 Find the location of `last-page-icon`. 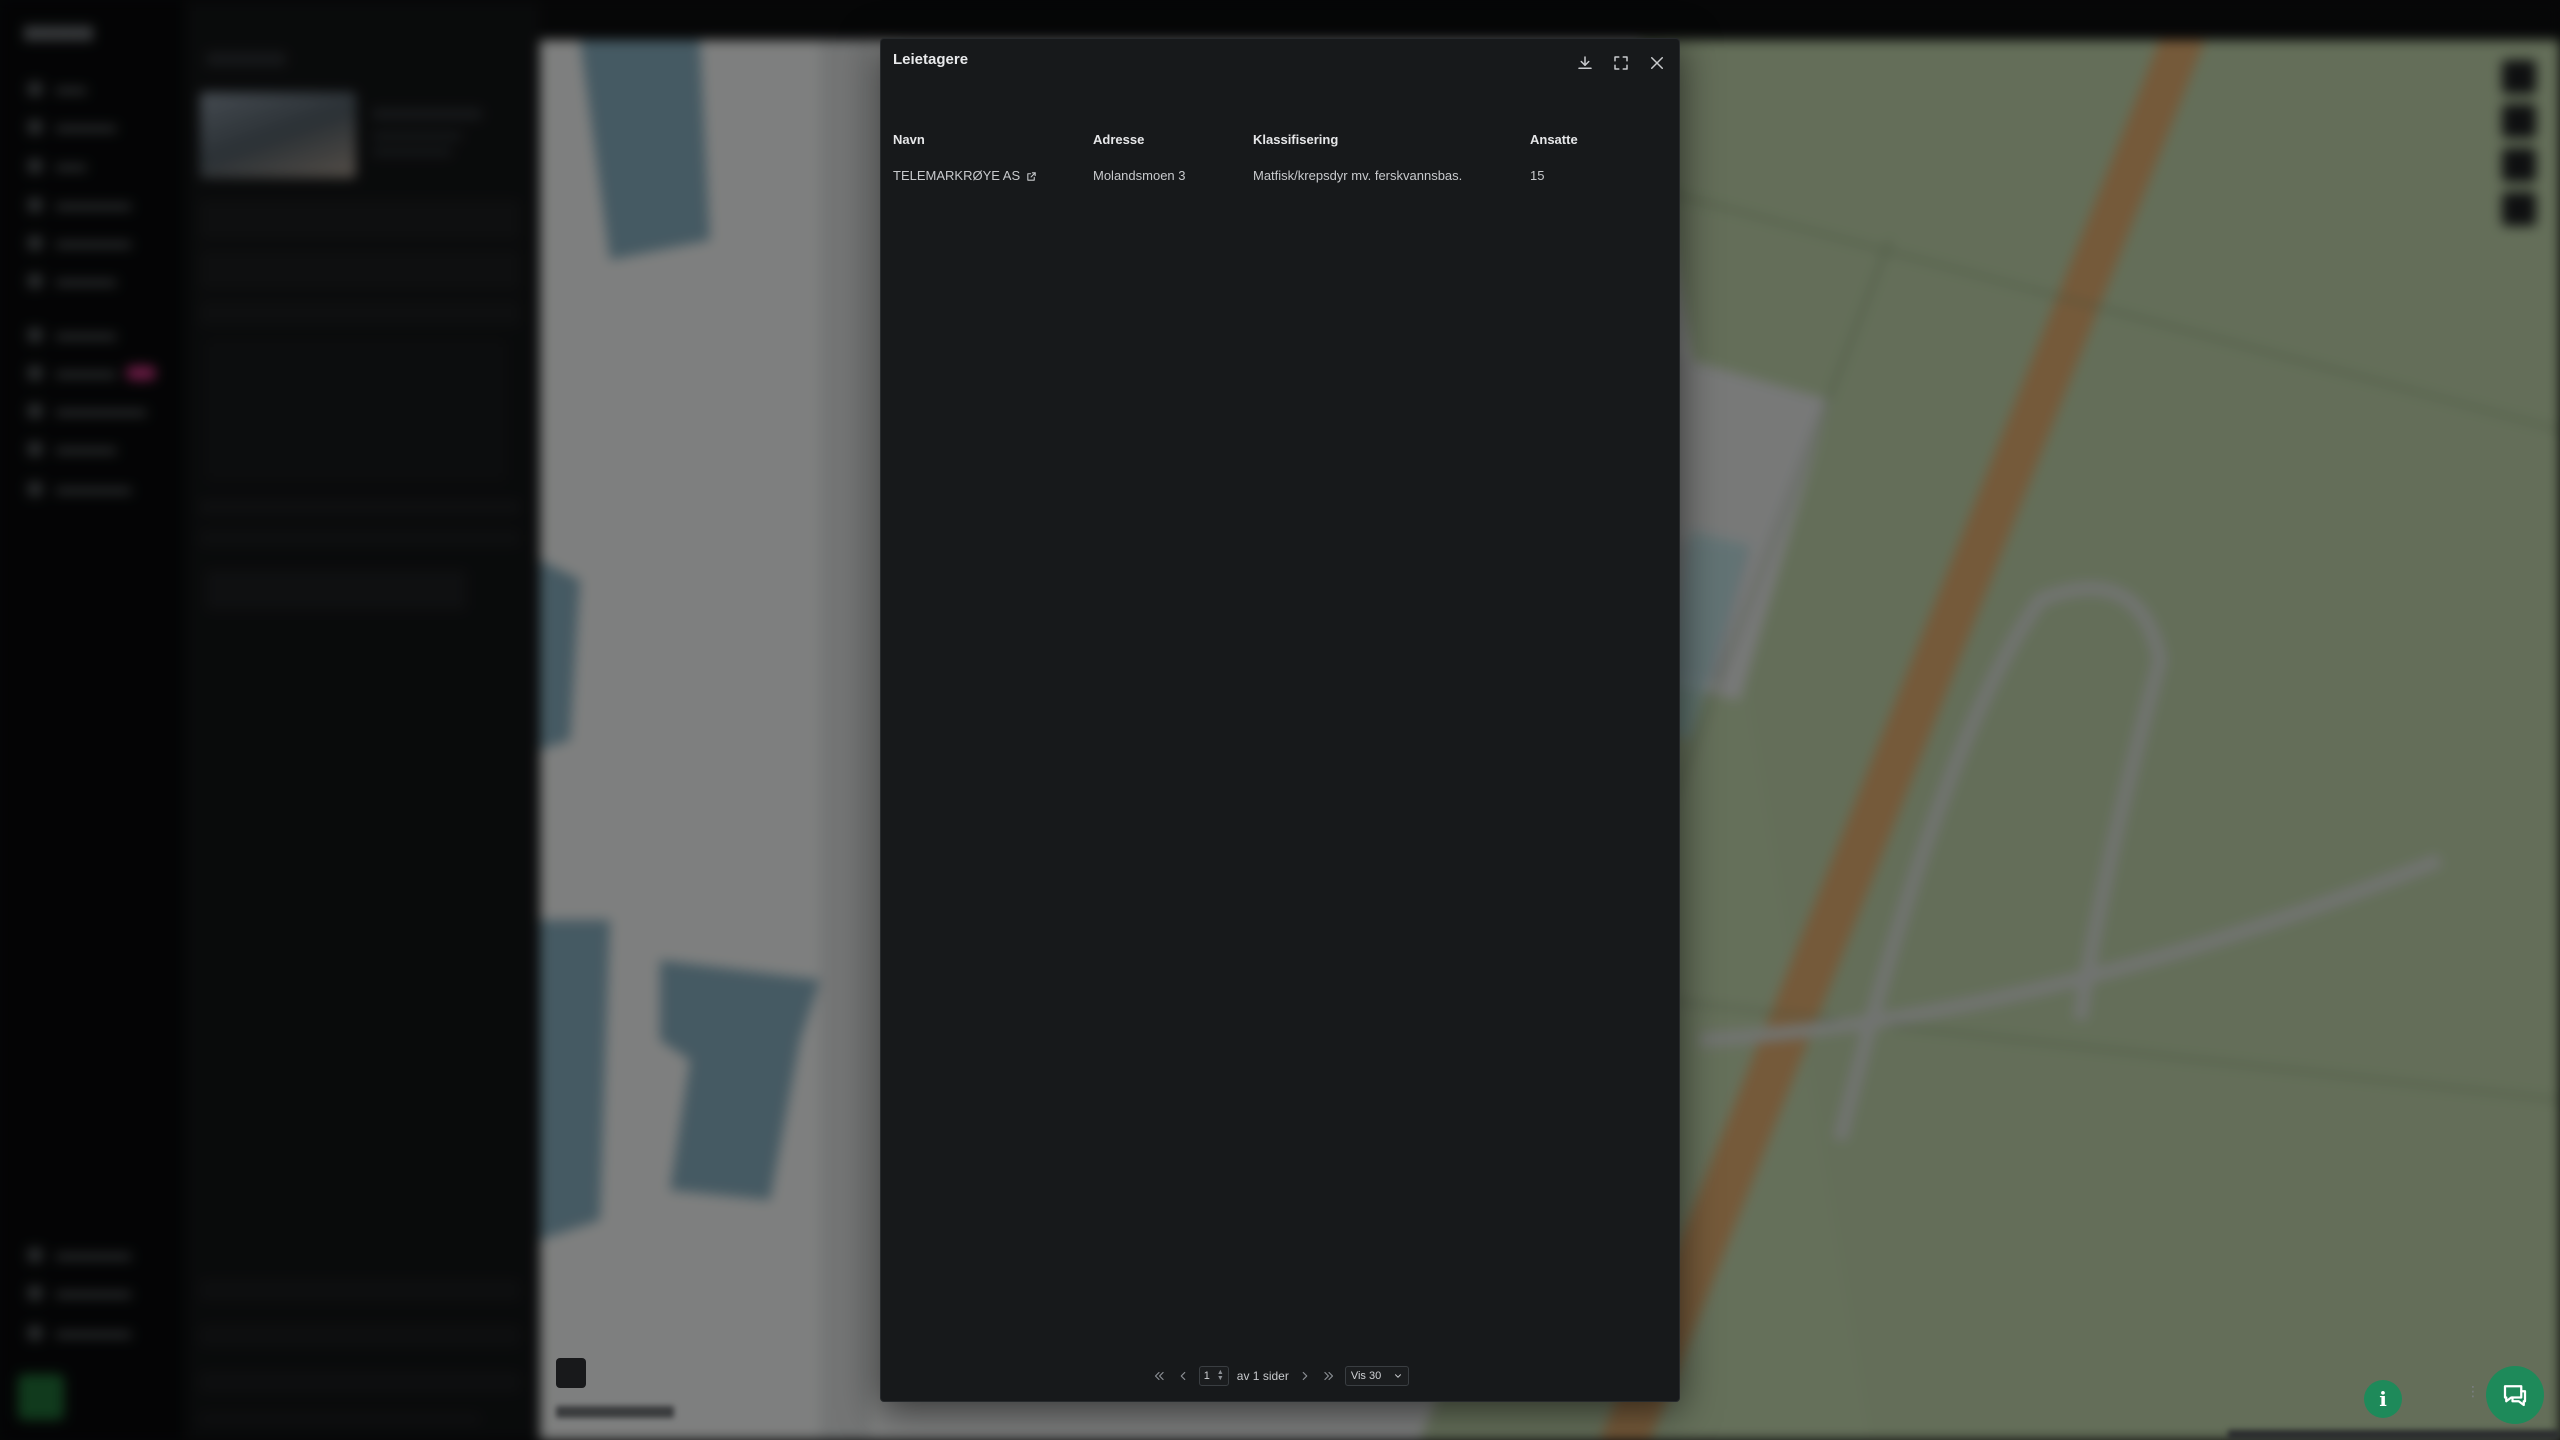

last-page-icon is located at coordinates (1329, 1376).